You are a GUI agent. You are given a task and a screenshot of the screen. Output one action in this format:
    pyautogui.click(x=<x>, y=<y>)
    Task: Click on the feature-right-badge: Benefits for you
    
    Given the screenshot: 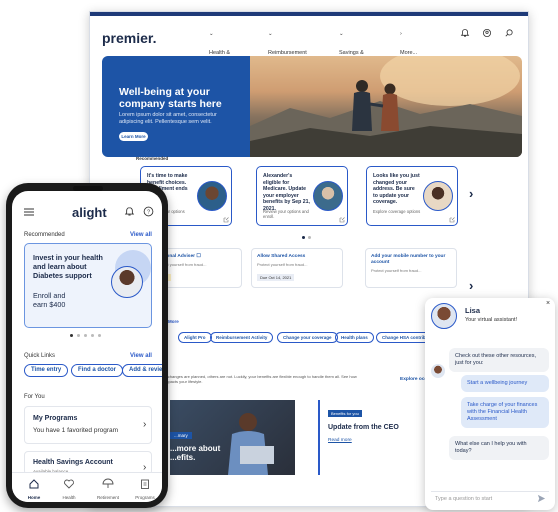 What is the action you would take?
    pyautogui.click(x=345, y=413)
    